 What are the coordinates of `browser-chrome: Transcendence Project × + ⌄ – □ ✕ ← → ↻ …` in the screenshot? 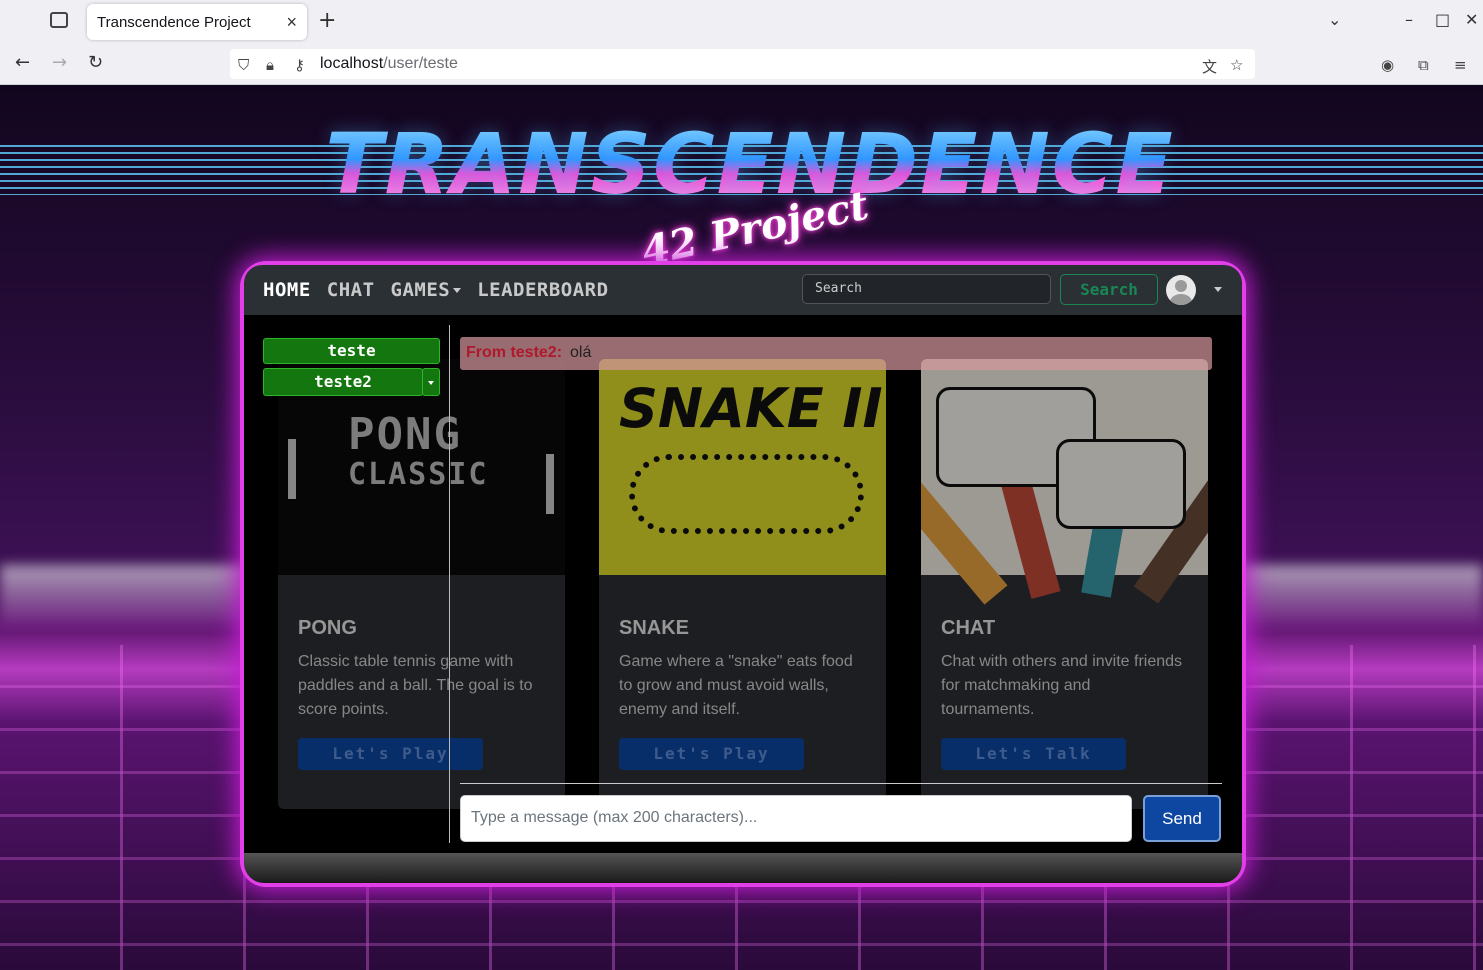 It's located at (741, 42).